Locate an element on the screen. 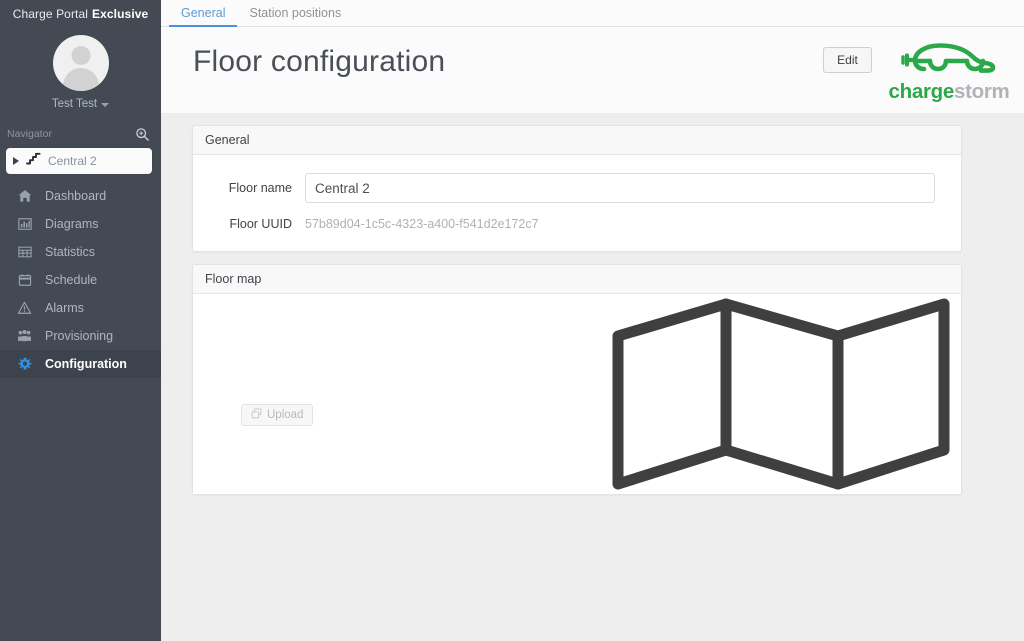 This screenshot has height=641, width=1024. sidebar-item-label: Statistics is located at coordinates (70, 252).